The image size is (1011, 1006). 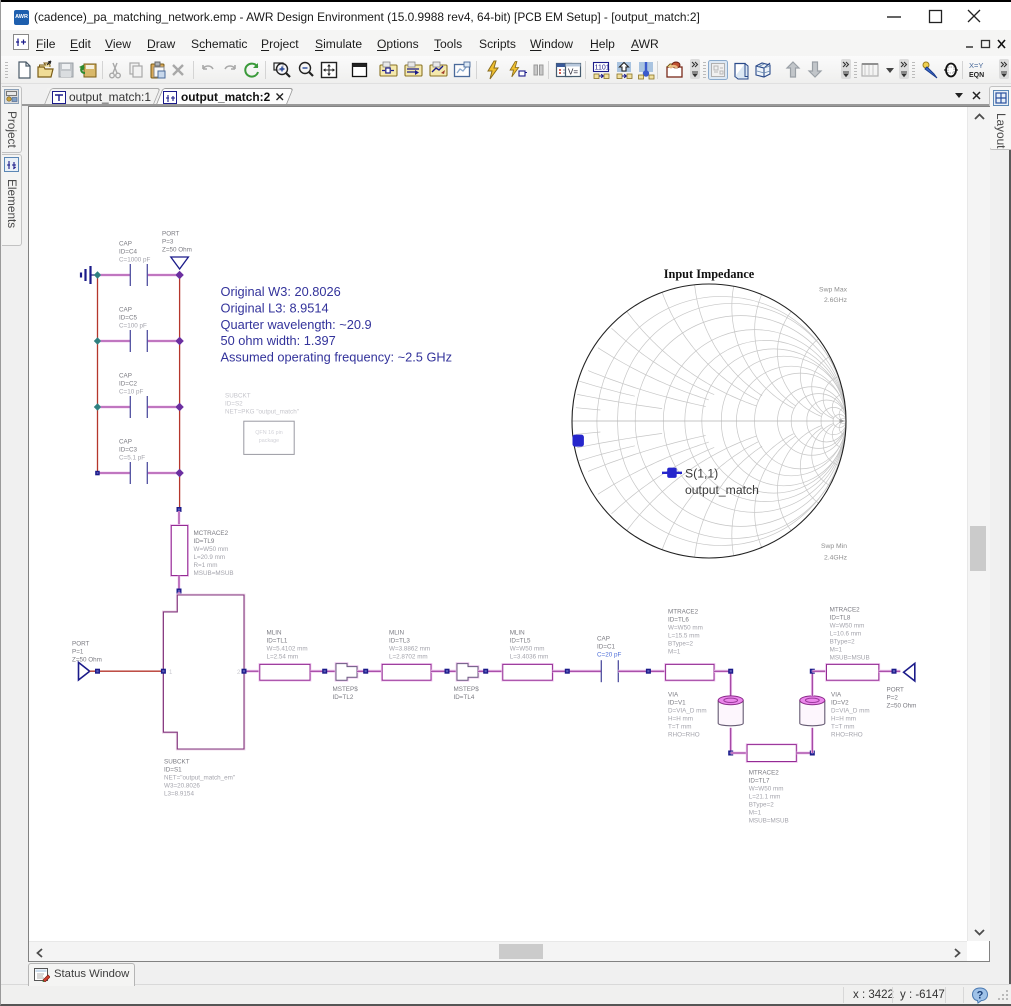 What do you see at coordinates (840, 702) in the screenshot?
I see `svg-text: ID=V2` at bounding box center [840, 702].